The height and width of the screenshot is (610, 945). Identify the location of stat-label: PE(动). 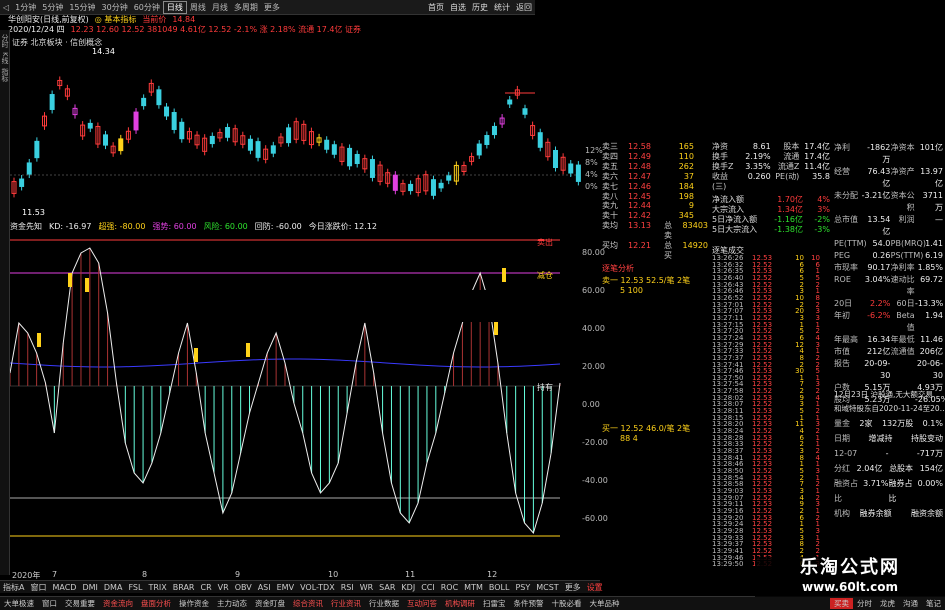
(787, 176).